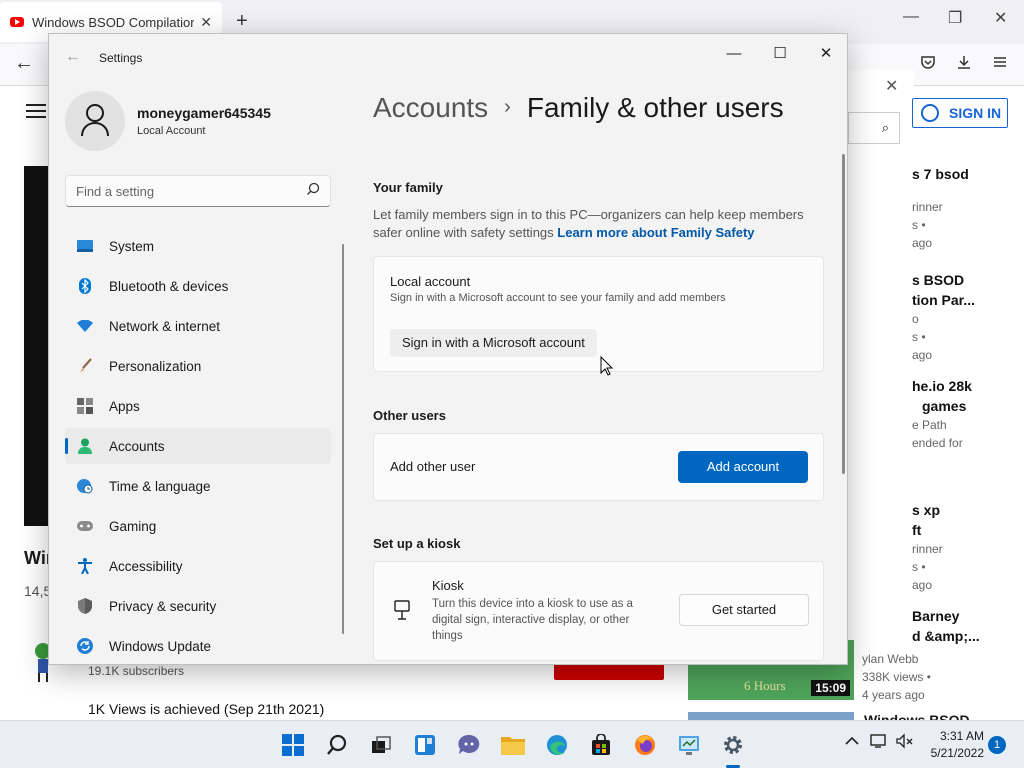 This screenshot has width=1024, height=768. I want to click on settings-window-title: Settings, so click(121, 58).